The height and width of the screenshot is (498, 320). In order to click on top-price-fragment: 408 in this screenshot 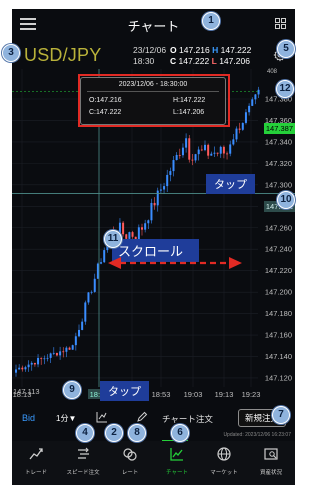, I will do `click(271, 72)`.